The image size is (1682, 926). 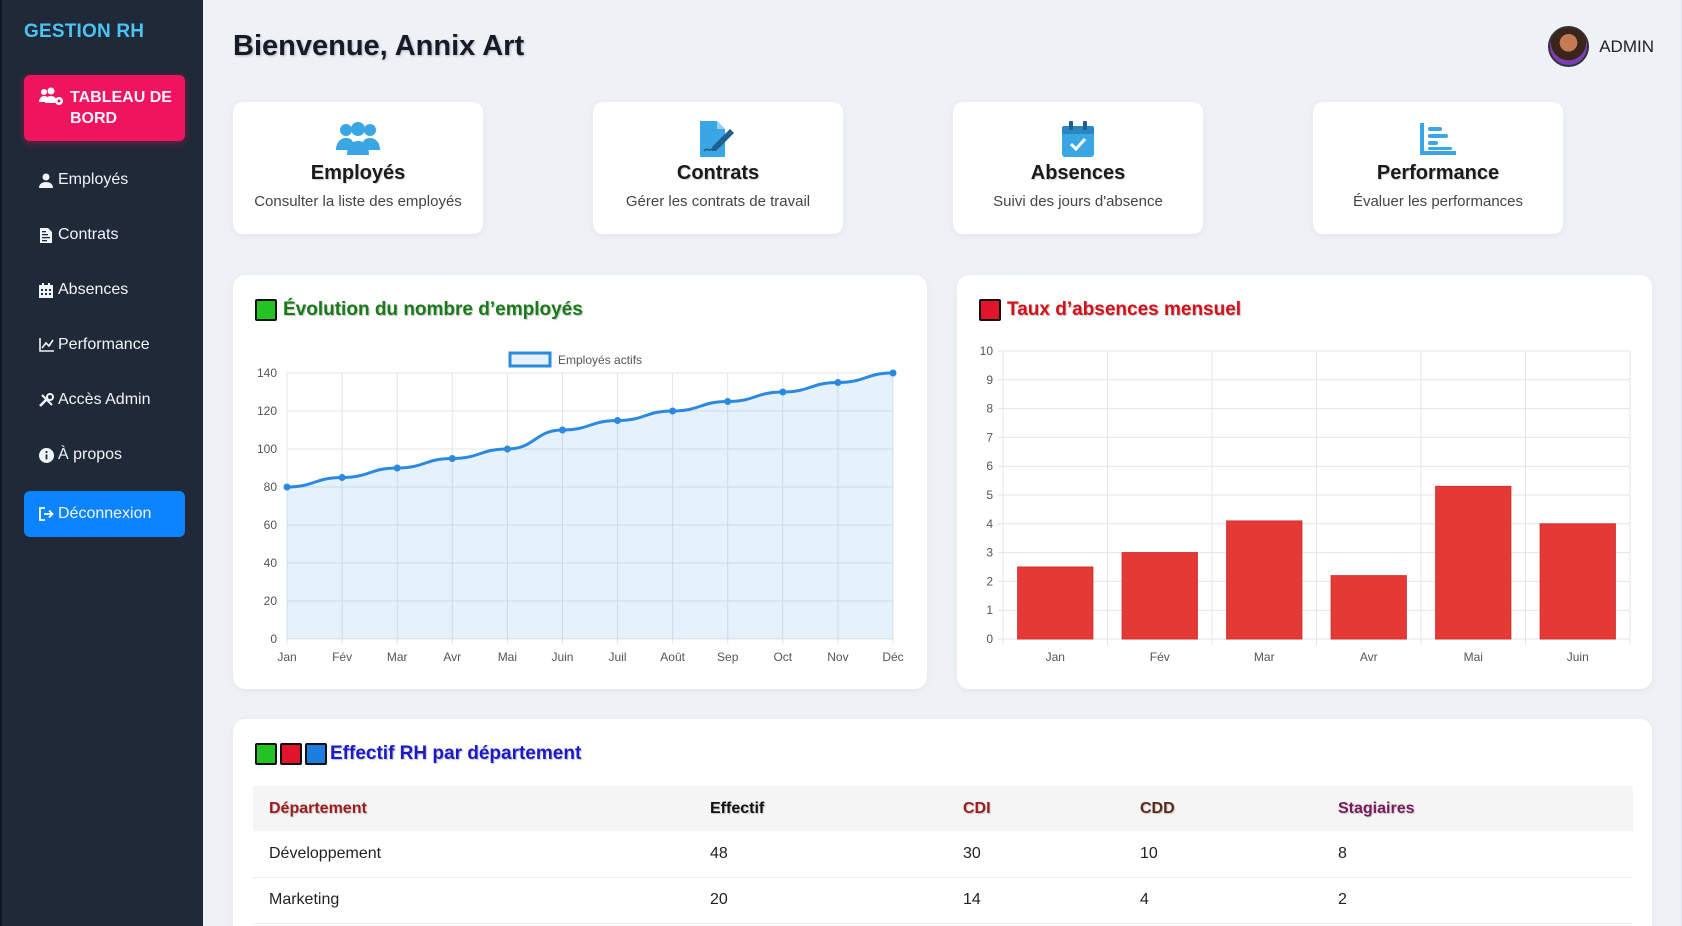 What do you see at coordinates (46, 345) in the screenshot?
I see `chart-line-icon` at bounding box center [46, 345].